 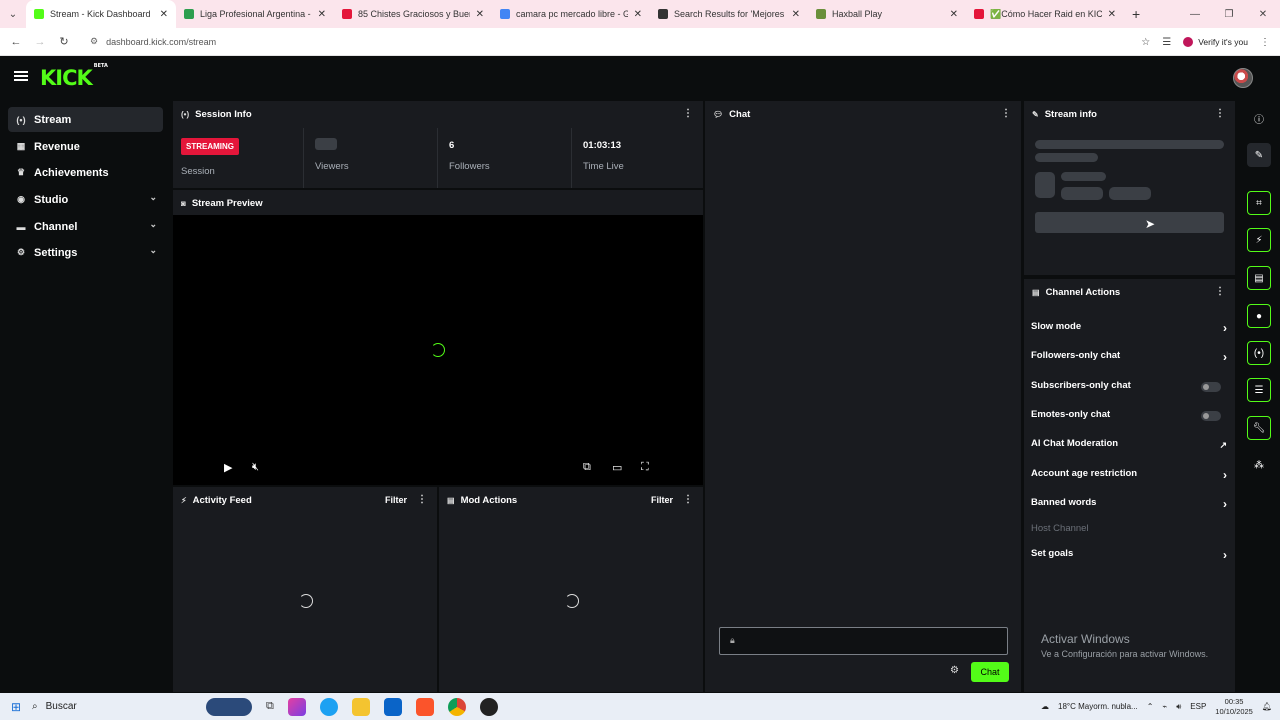 What do you see at coordinates (1211, 387) in the screenshot?
I see `subscribers-only-toggle` at bounding box center [1211, 387].